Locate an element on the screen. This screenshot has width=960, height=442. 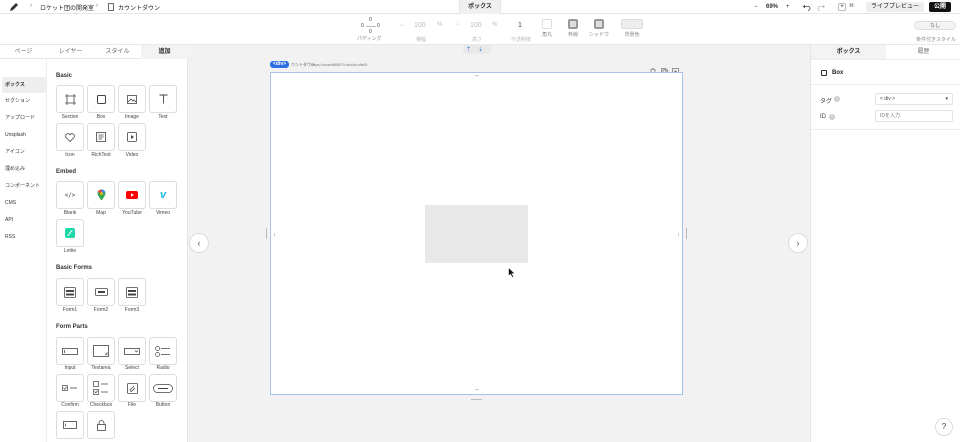
padding-left-value: 0 is located at coordinates (362, 26).